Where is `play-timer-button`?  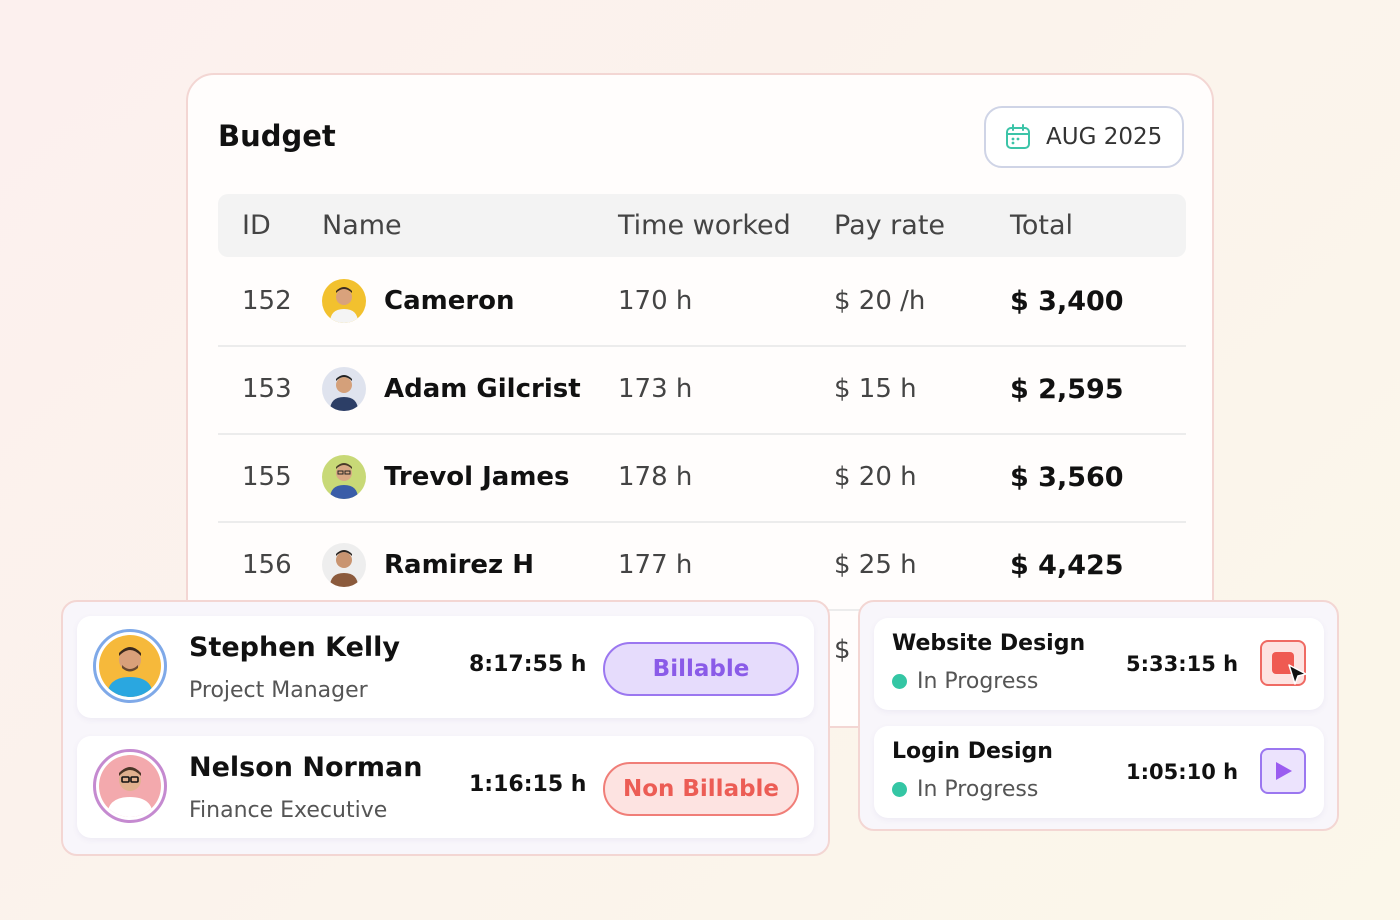
play-timer-button is located at coordinates (1283, 771).